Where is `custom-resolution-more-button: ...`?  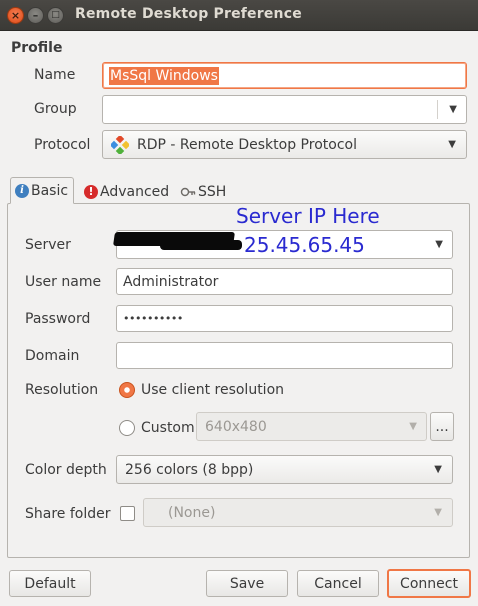 custom-resolution-more-button: ... is located at coordinates (442, 426).